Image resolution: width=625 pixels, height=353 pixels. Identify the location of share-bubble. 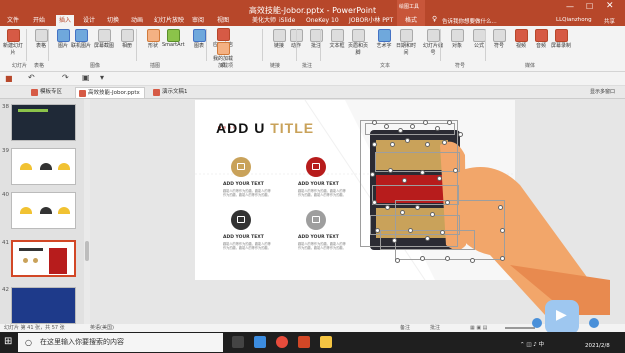
(594, 323).